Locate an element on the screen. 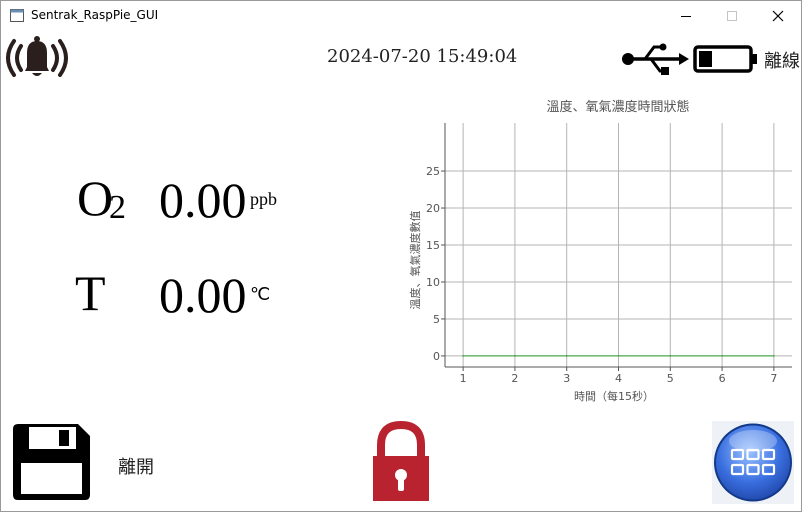 The height and width of the screenshot is (512, 802). chart-y-tick-label: 5 is located at coordinates (436, 319).